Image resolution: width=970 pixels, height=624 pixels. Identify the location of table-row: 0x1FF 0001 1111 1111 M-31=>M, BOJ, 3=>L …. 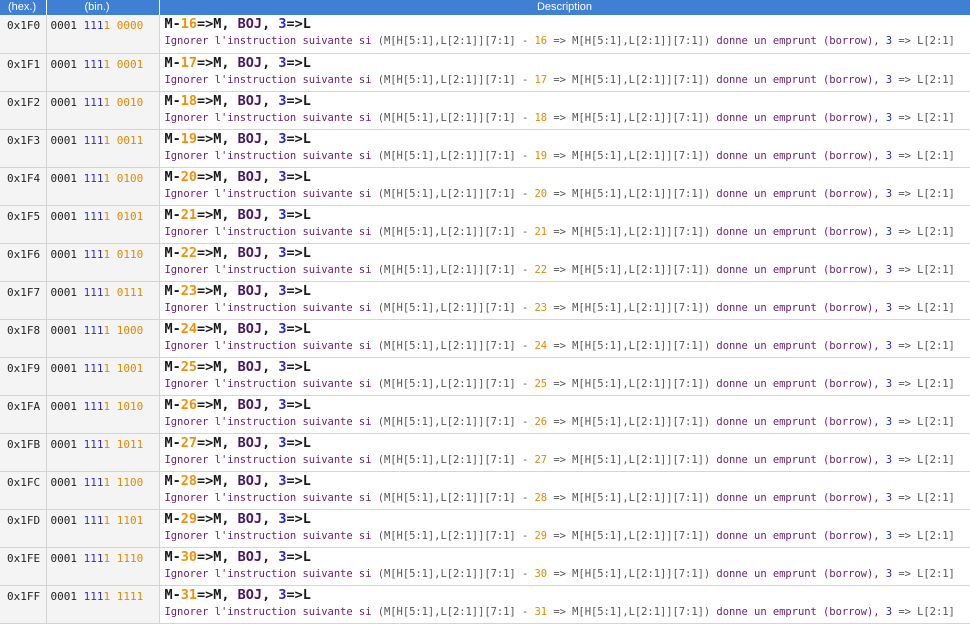
(485, 604).